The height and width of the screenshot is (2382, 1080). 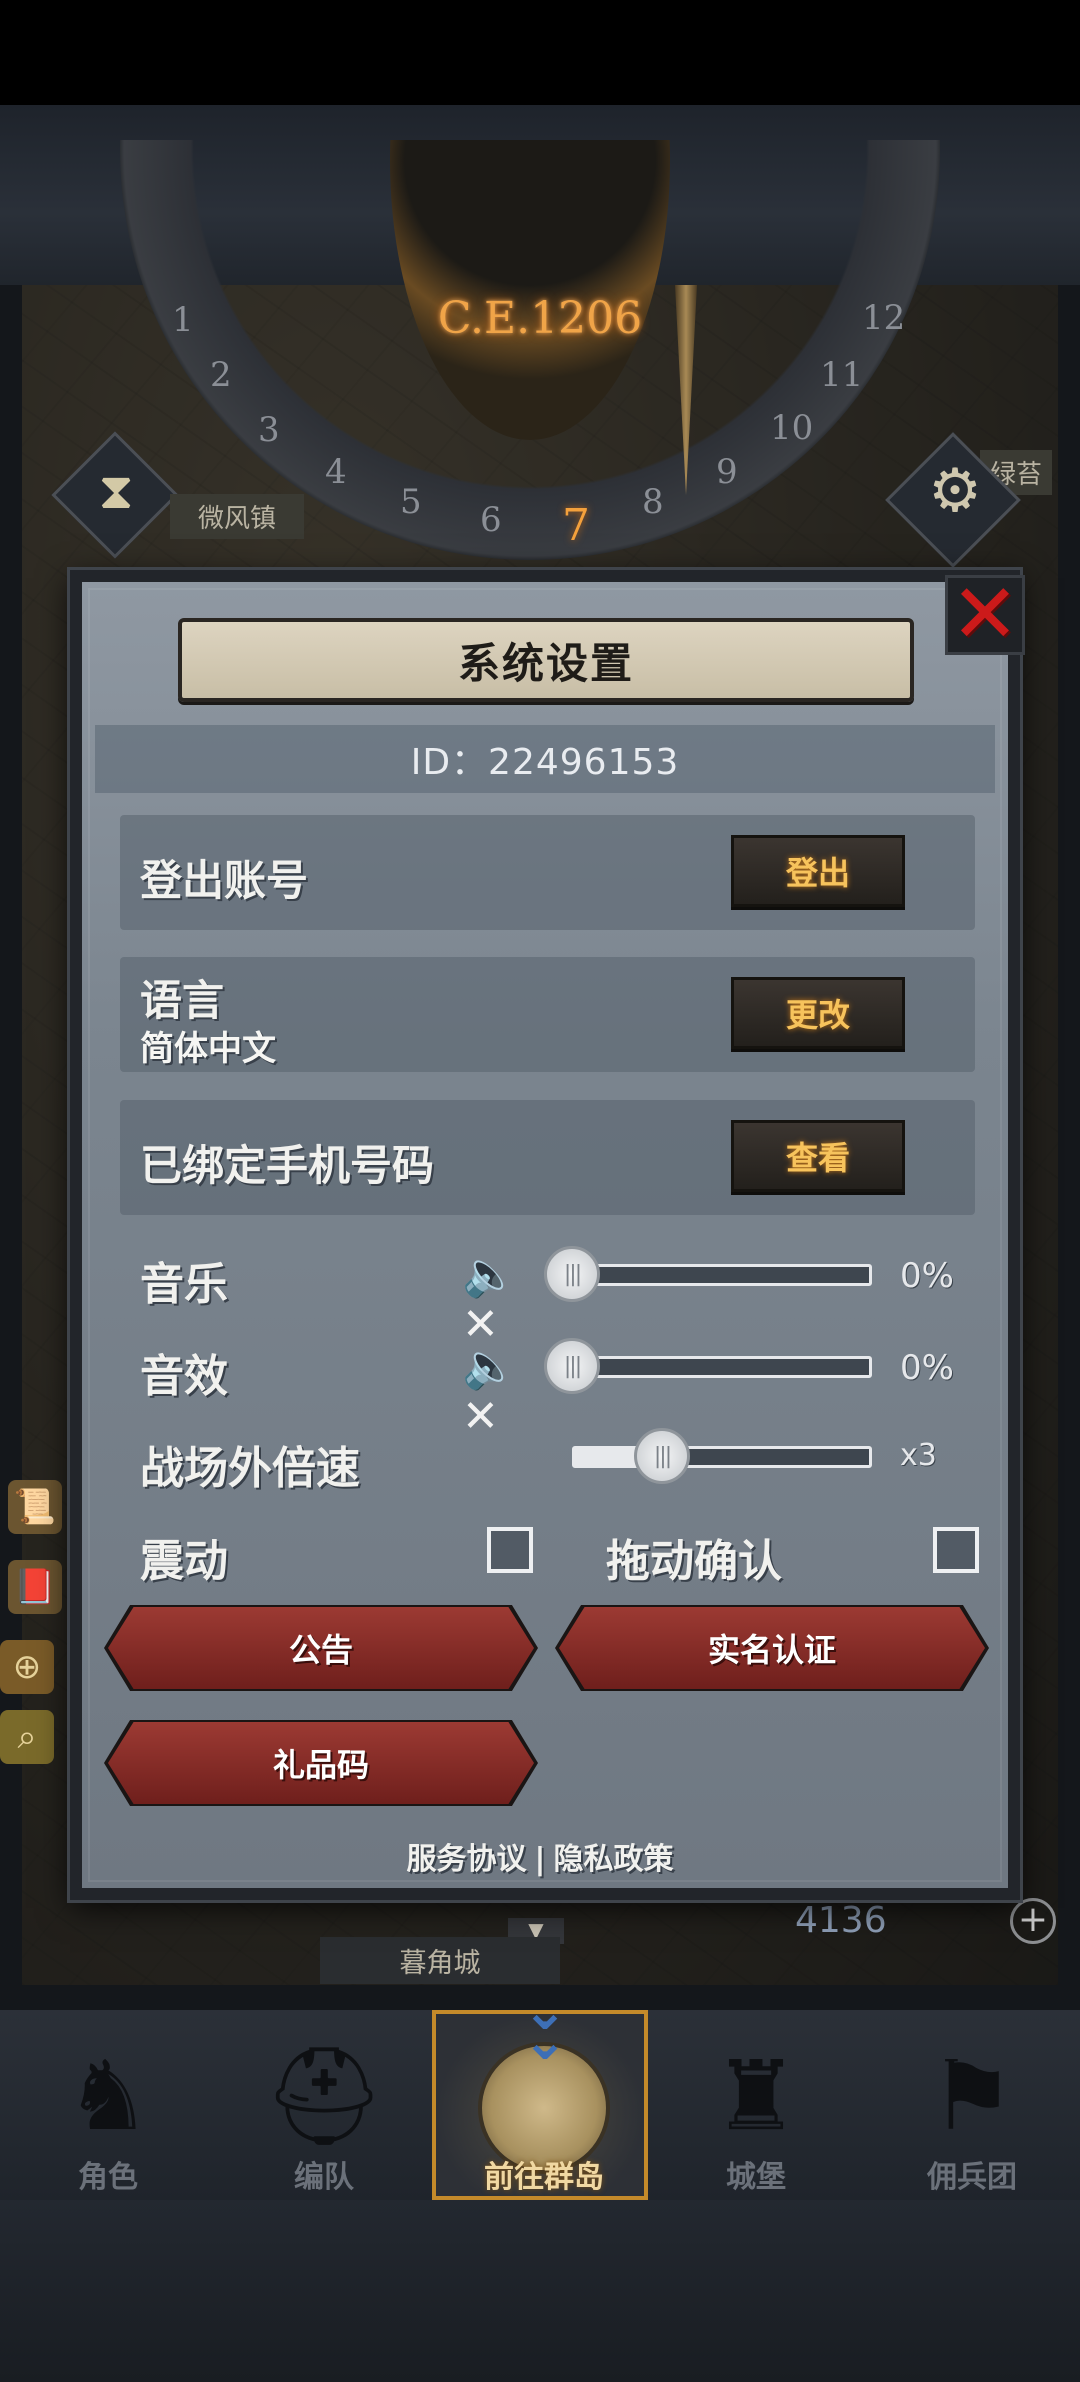 I want to click on close-icon: ✕, so click(x=985, y=614).